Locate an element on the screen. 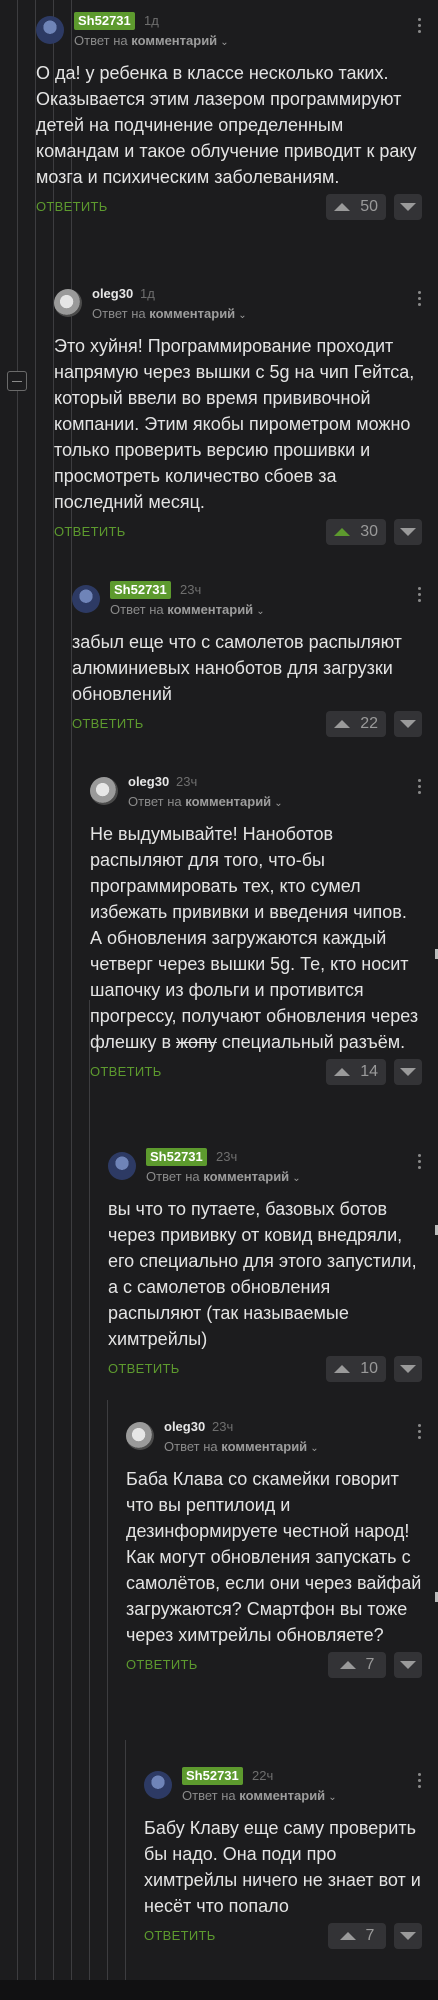 Image resolution: width=438 pixels, height=2000 pixels. rating-score: 22 is located at coordinates (369, 723).